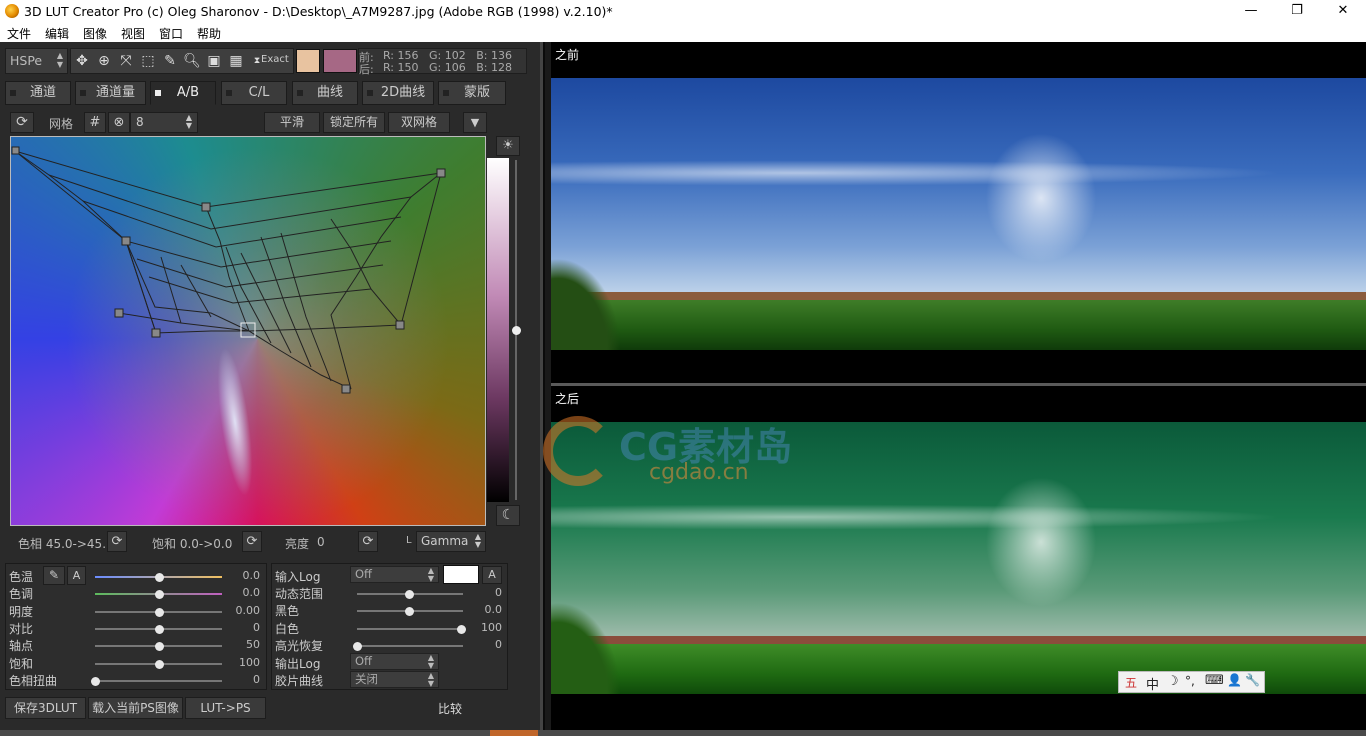 The width and height of the screenshot is (1366, 736). Describe the element at coordinates (117, 541) in the screenshot. I see `reset-hue-icon: ⟳` at that location.